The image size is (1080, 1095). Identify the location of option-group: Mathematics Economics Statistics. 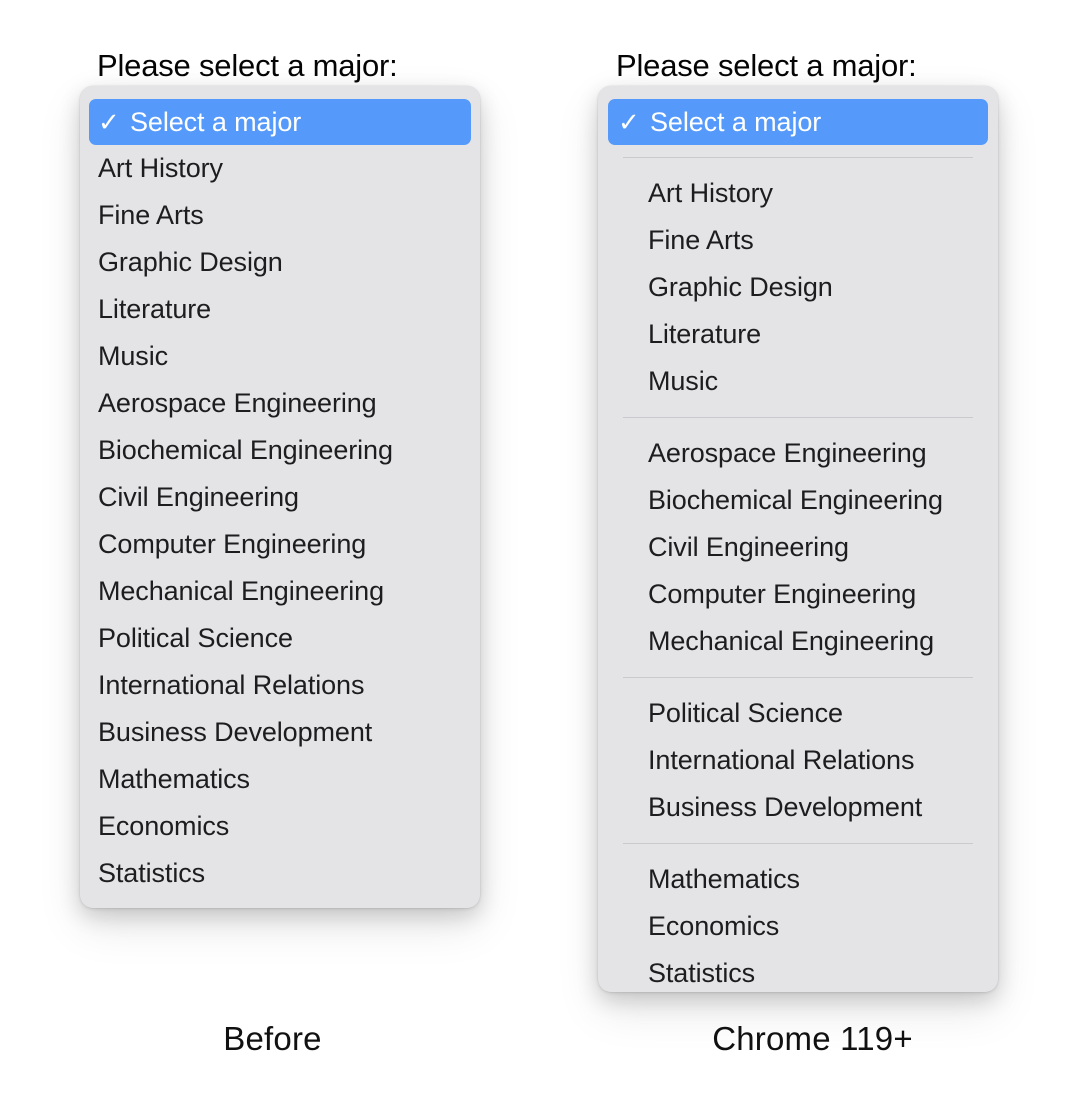
(798, 926).